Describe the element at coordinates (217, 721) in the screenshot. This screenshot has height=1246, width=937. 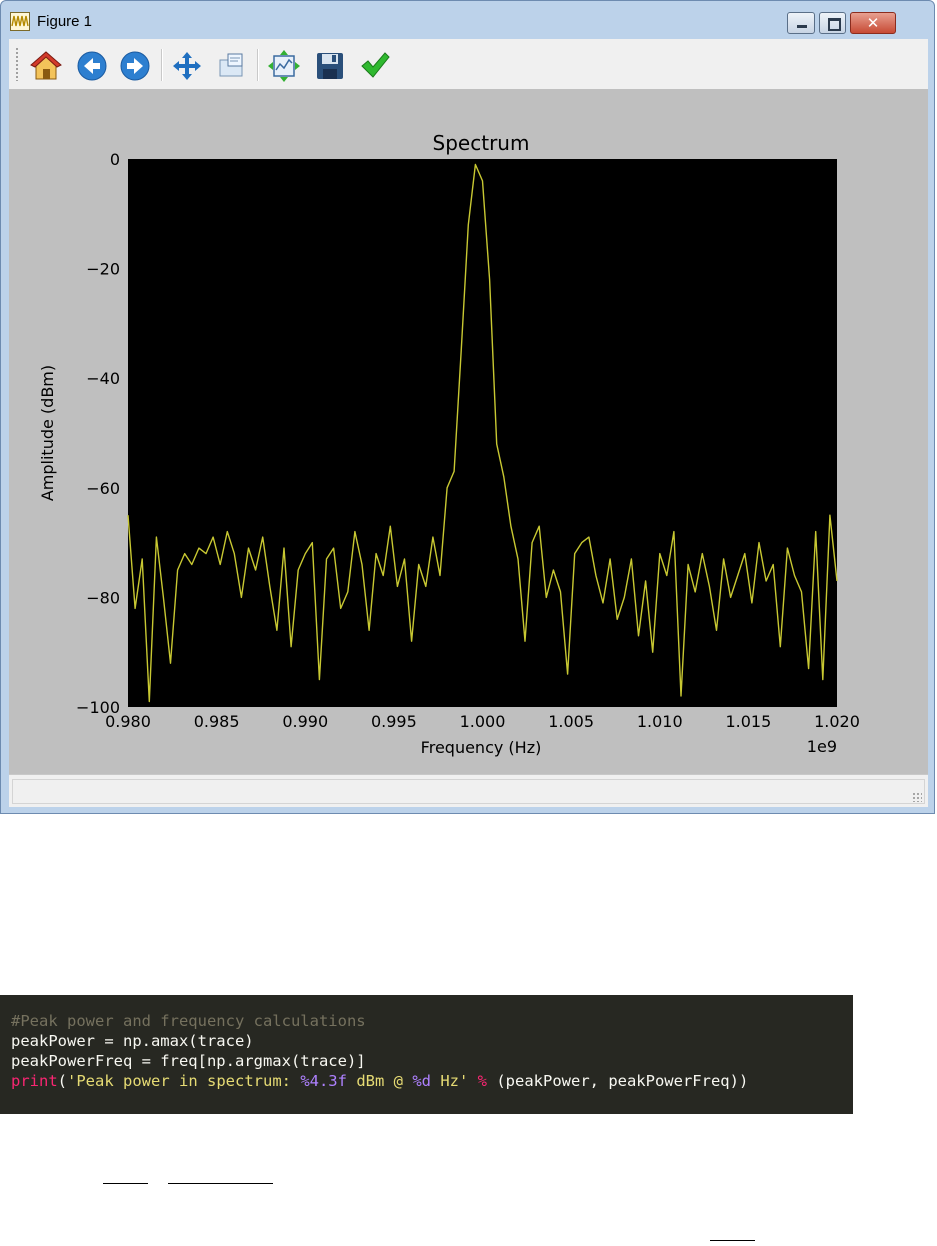
I see `x-tick-label: 0.985` at that location.